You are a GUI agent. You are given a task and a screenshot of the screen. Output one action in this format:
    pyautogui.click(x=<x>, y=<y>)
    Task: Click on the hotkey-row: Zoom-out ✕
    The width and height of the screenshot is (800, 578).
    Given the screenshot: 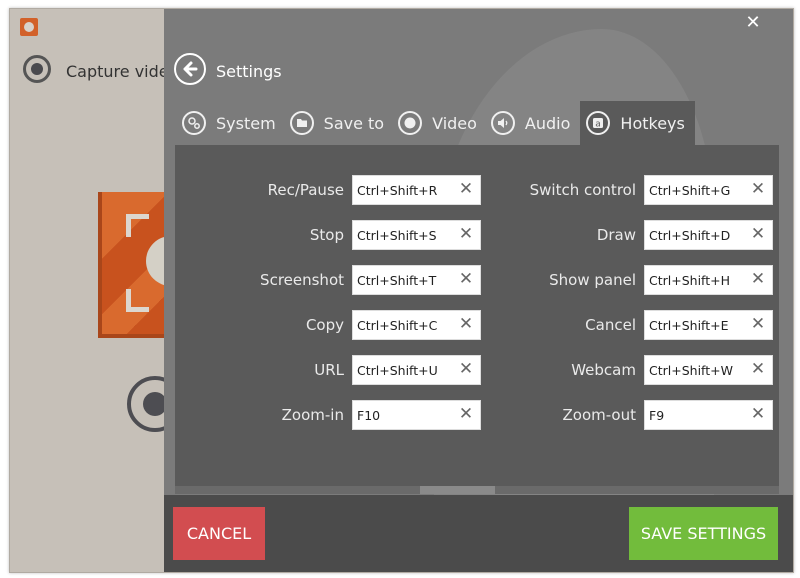 What is the action you would take?
    pyautogui.click(x=629, y=415)
    